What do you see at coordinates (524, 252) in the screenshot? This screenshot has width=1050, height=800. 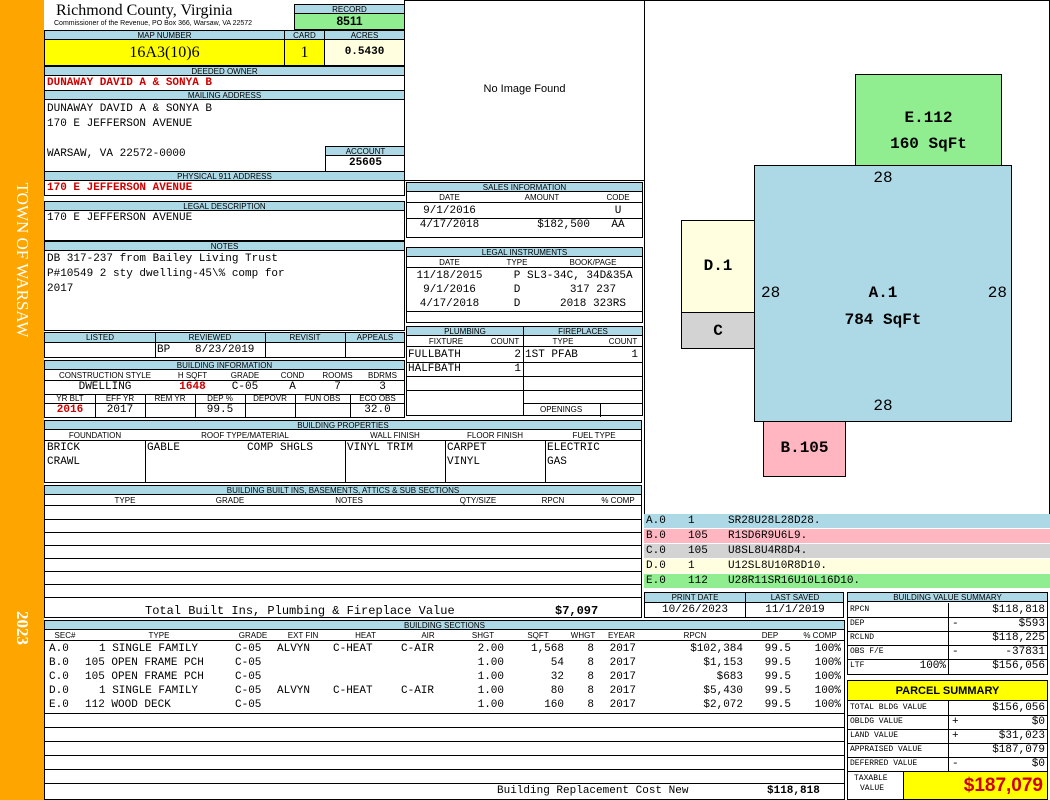 I see `li-title: LEGAL INSTRUMENTS` at bounding box center [524, 252].